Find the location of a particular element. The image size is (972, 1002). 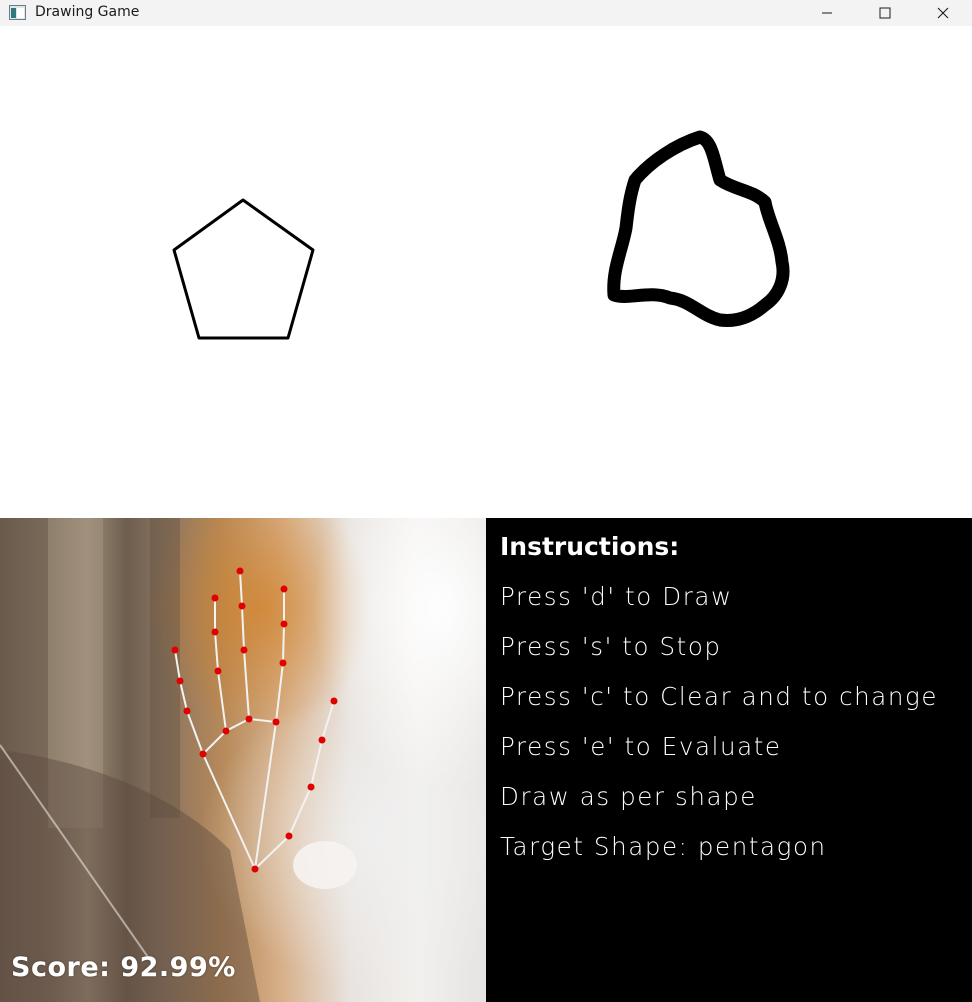

instruction-draw: Press 'd' to Draw is located at coordinates (616, 596).